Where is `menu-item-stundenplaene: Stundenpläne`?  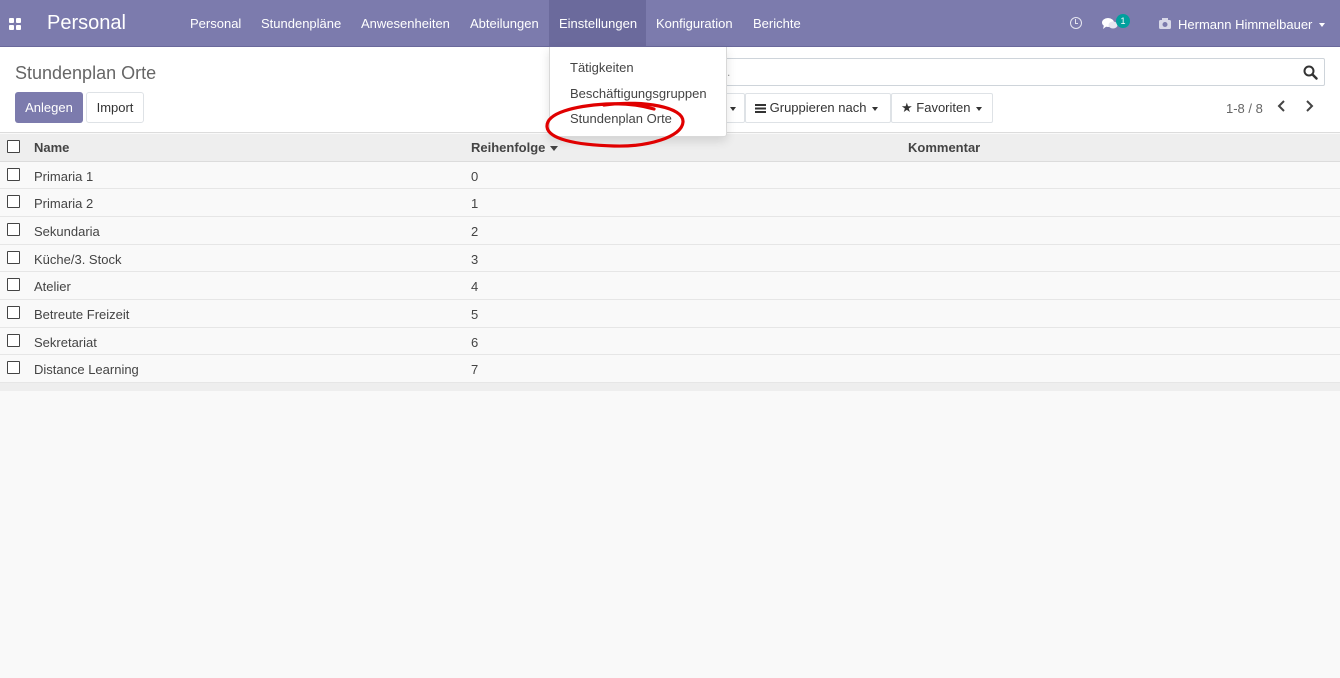
menu-item-stundenplaene: Stundenpläne is located at coordinates (301, 23).